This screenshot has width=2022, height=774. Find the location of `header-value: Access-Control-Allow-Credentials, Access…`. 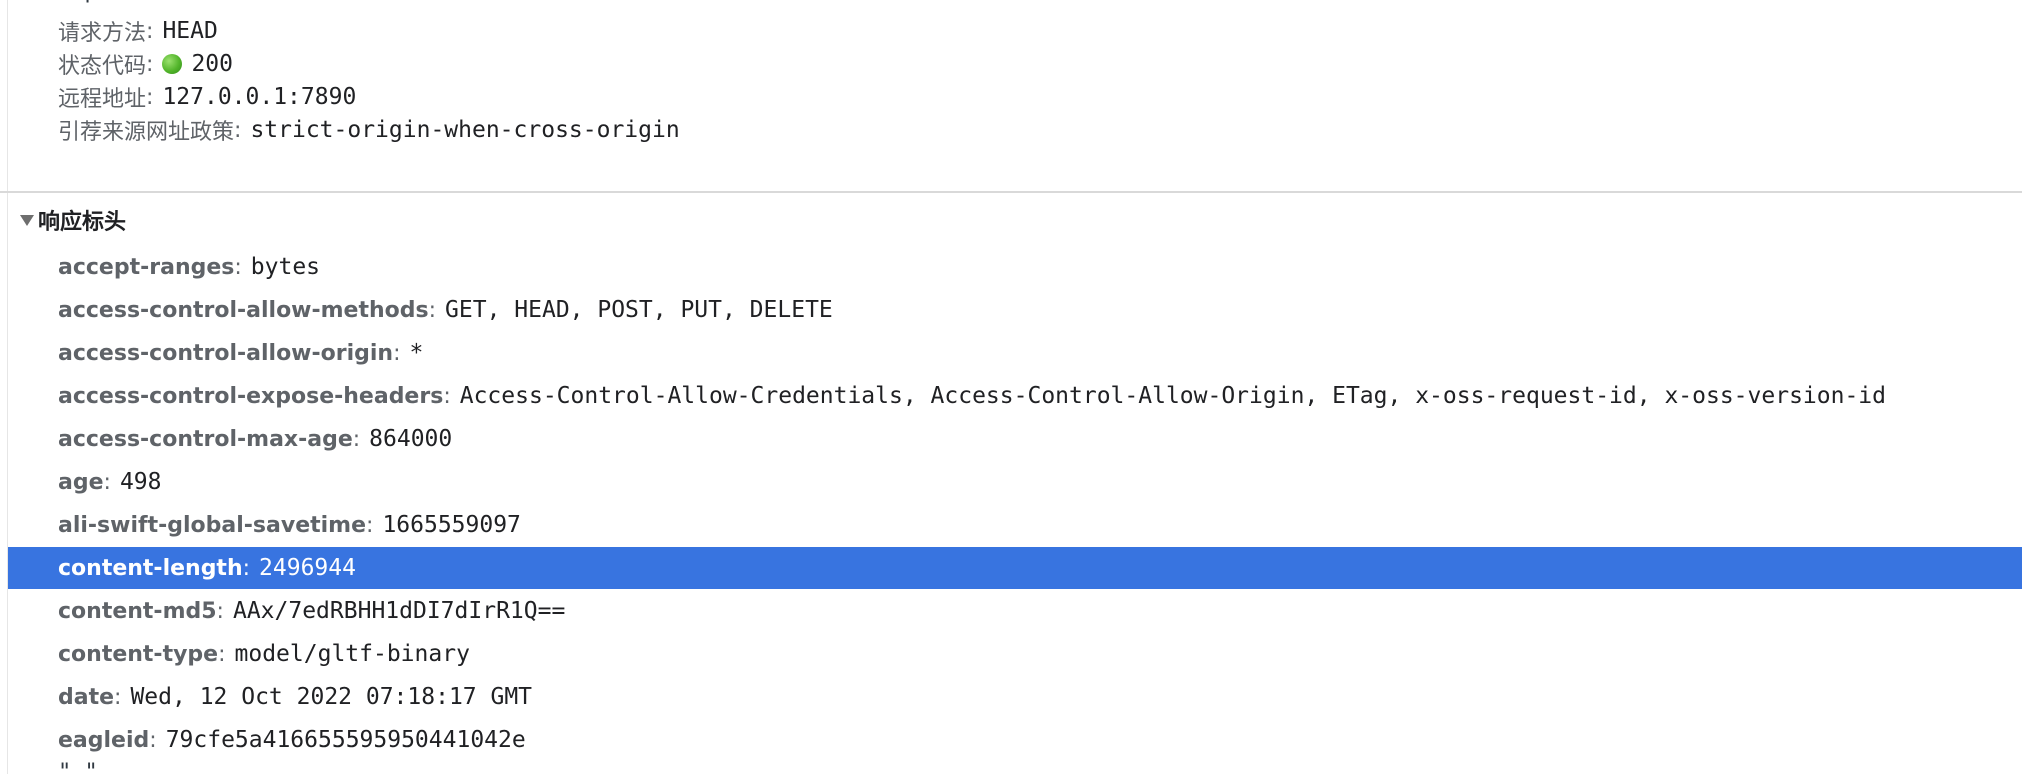

header-value: Access-Control-Allow-Credentials, Access… is located at coordinates (1172, 396).